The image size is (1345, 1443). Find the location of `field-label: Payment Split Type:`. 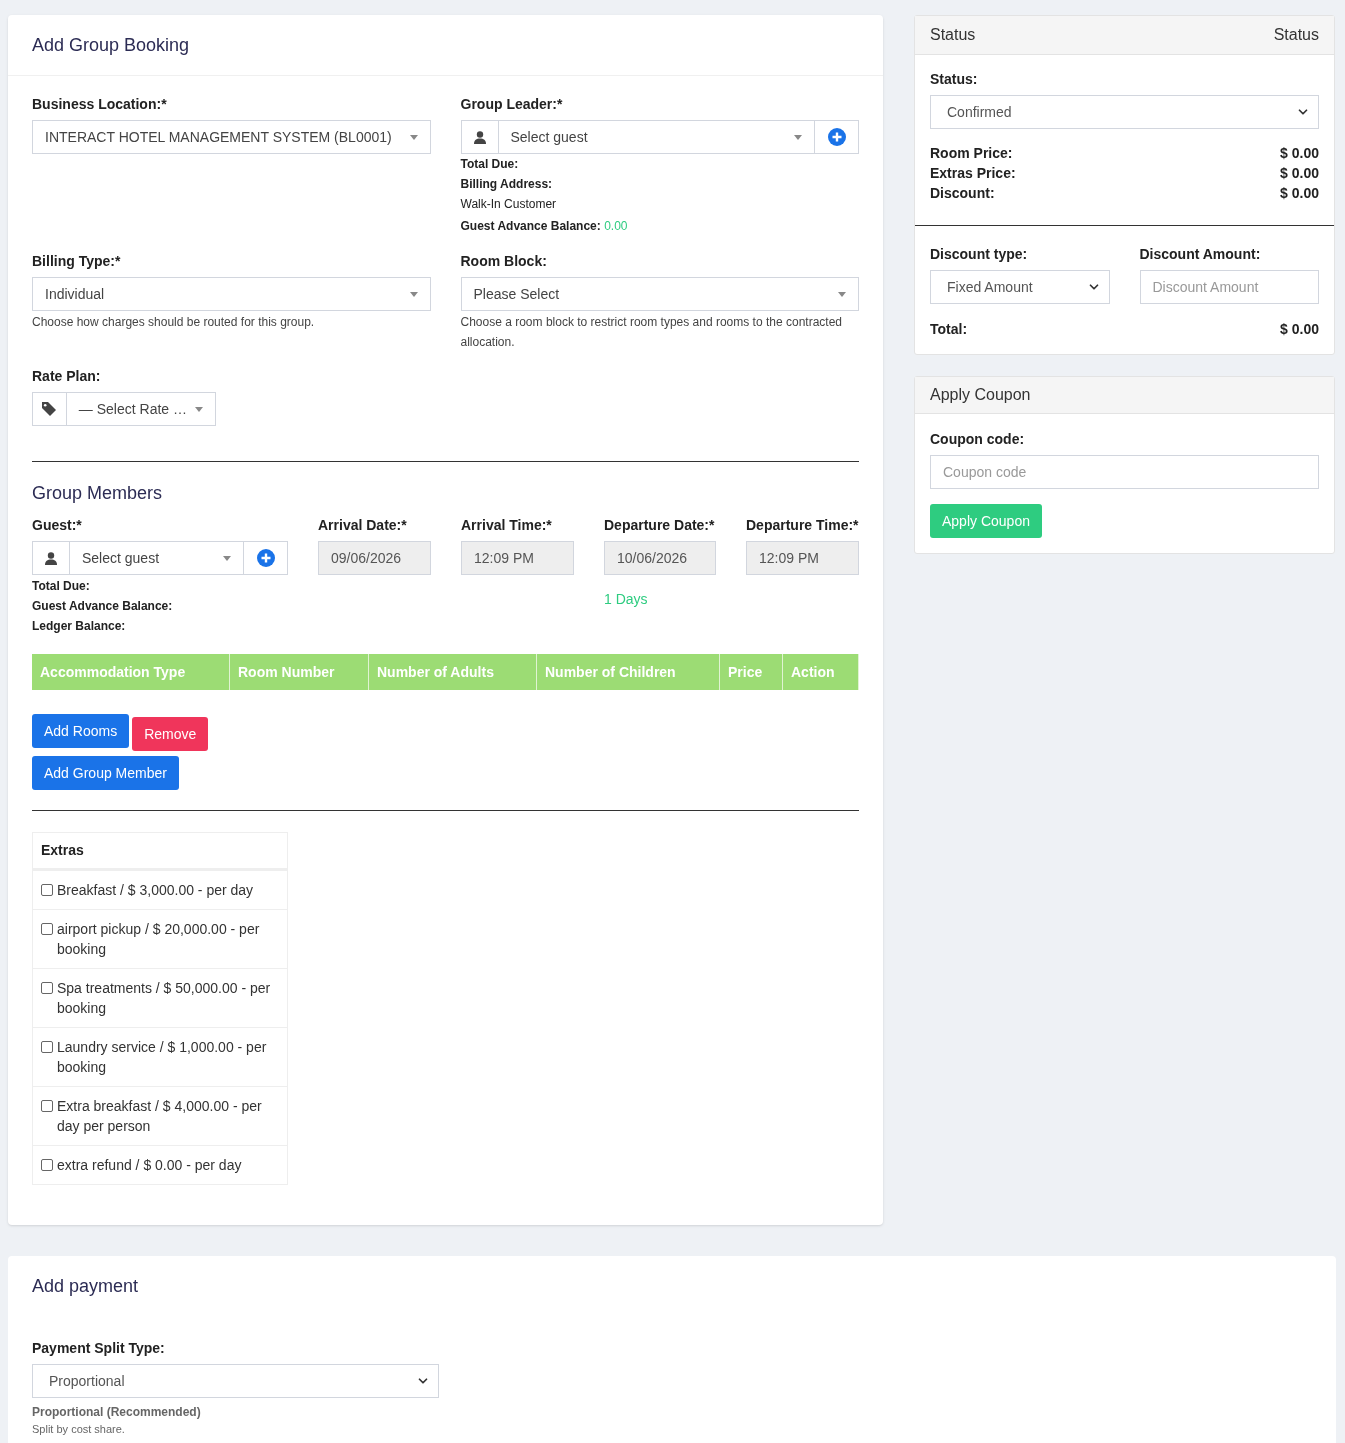

field-label: Payment Split Type: is located at coordinates (99, 1348).